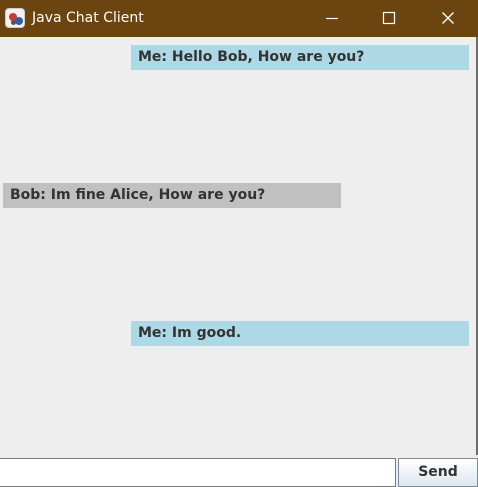 This screenshot has width=478, height=487. I want to click on send-button: Send, so click(438, 472).